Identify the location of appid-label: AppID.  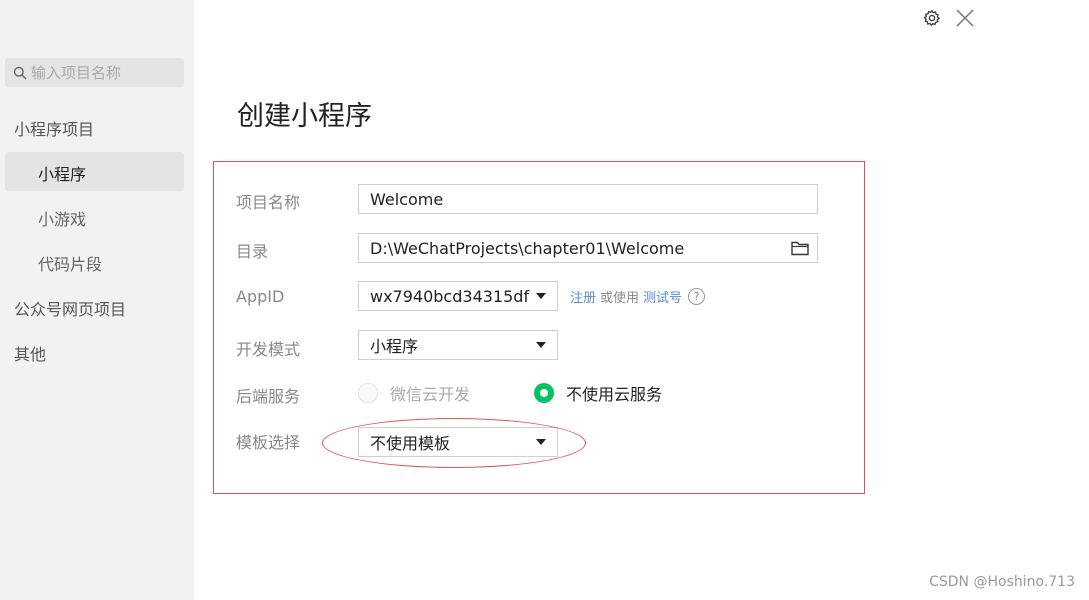
(260, 296).